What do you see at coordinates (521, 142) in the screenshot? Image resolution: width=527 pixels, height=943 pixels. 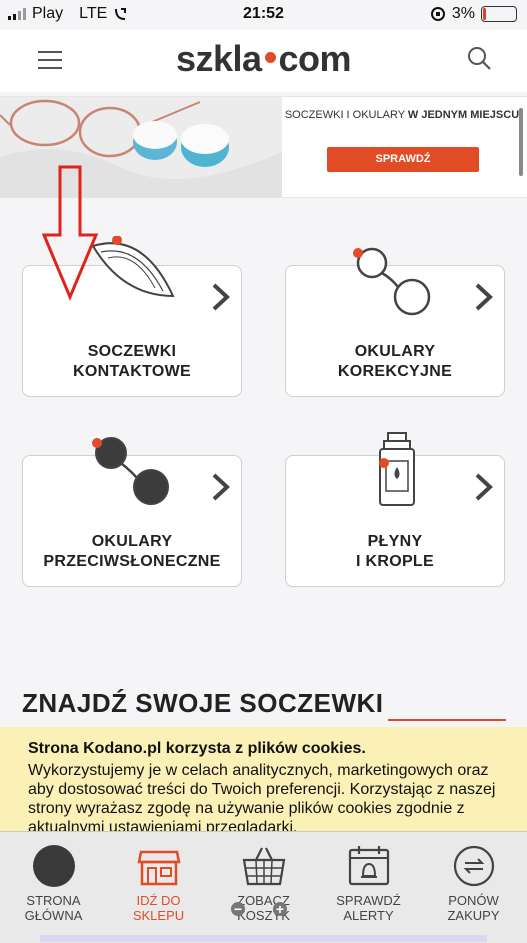 I see `banner-scrollbar` at bounding box center [521, 142].